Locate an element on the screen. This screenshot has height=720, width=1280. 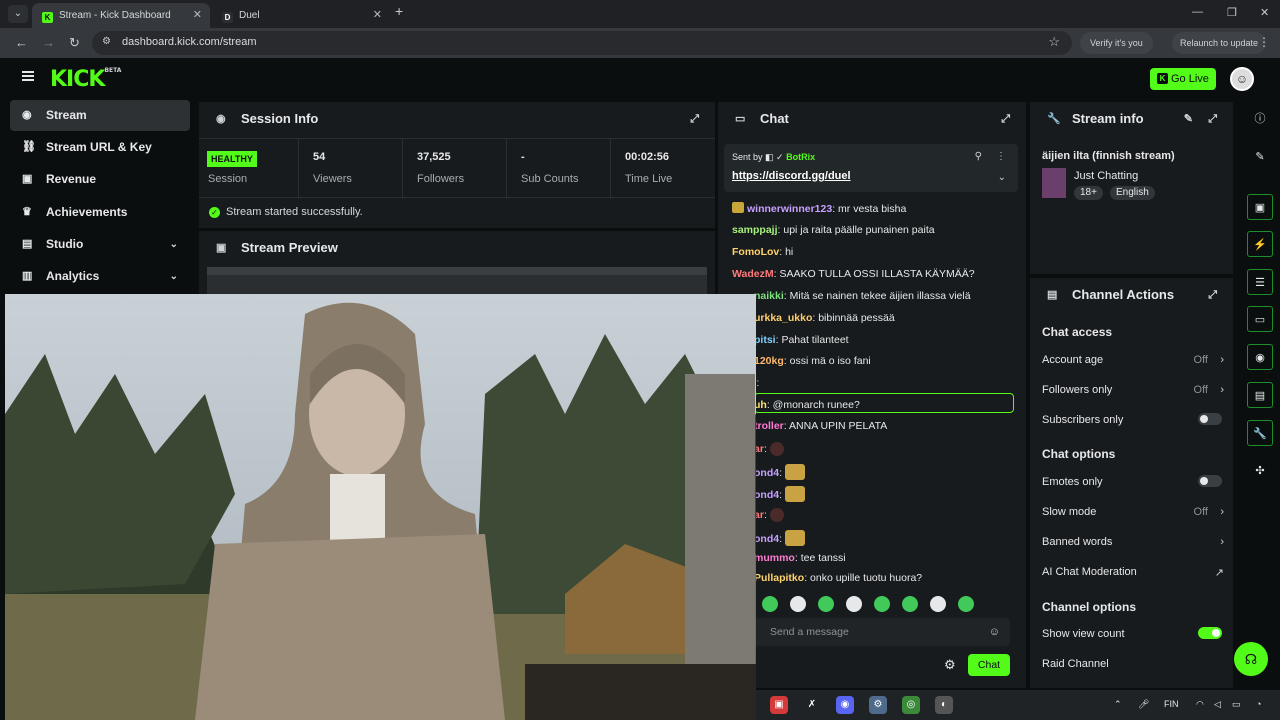
emotes-only-toggle is located at coordinates (1210, 481).